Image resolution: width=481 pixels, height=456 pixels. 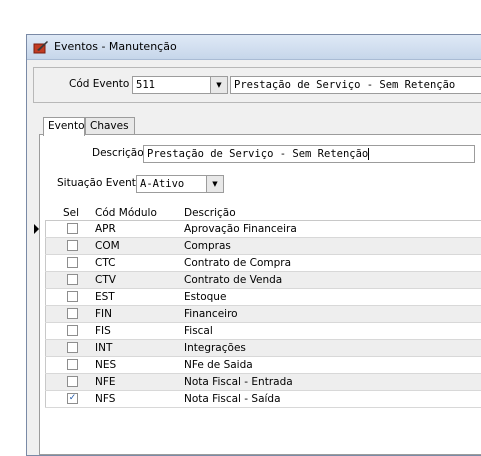 What do you see at coordinates (105, 399) in the screenshot?
I see `cod-modulo-cell: NFS` at bounding box center [105, 399].